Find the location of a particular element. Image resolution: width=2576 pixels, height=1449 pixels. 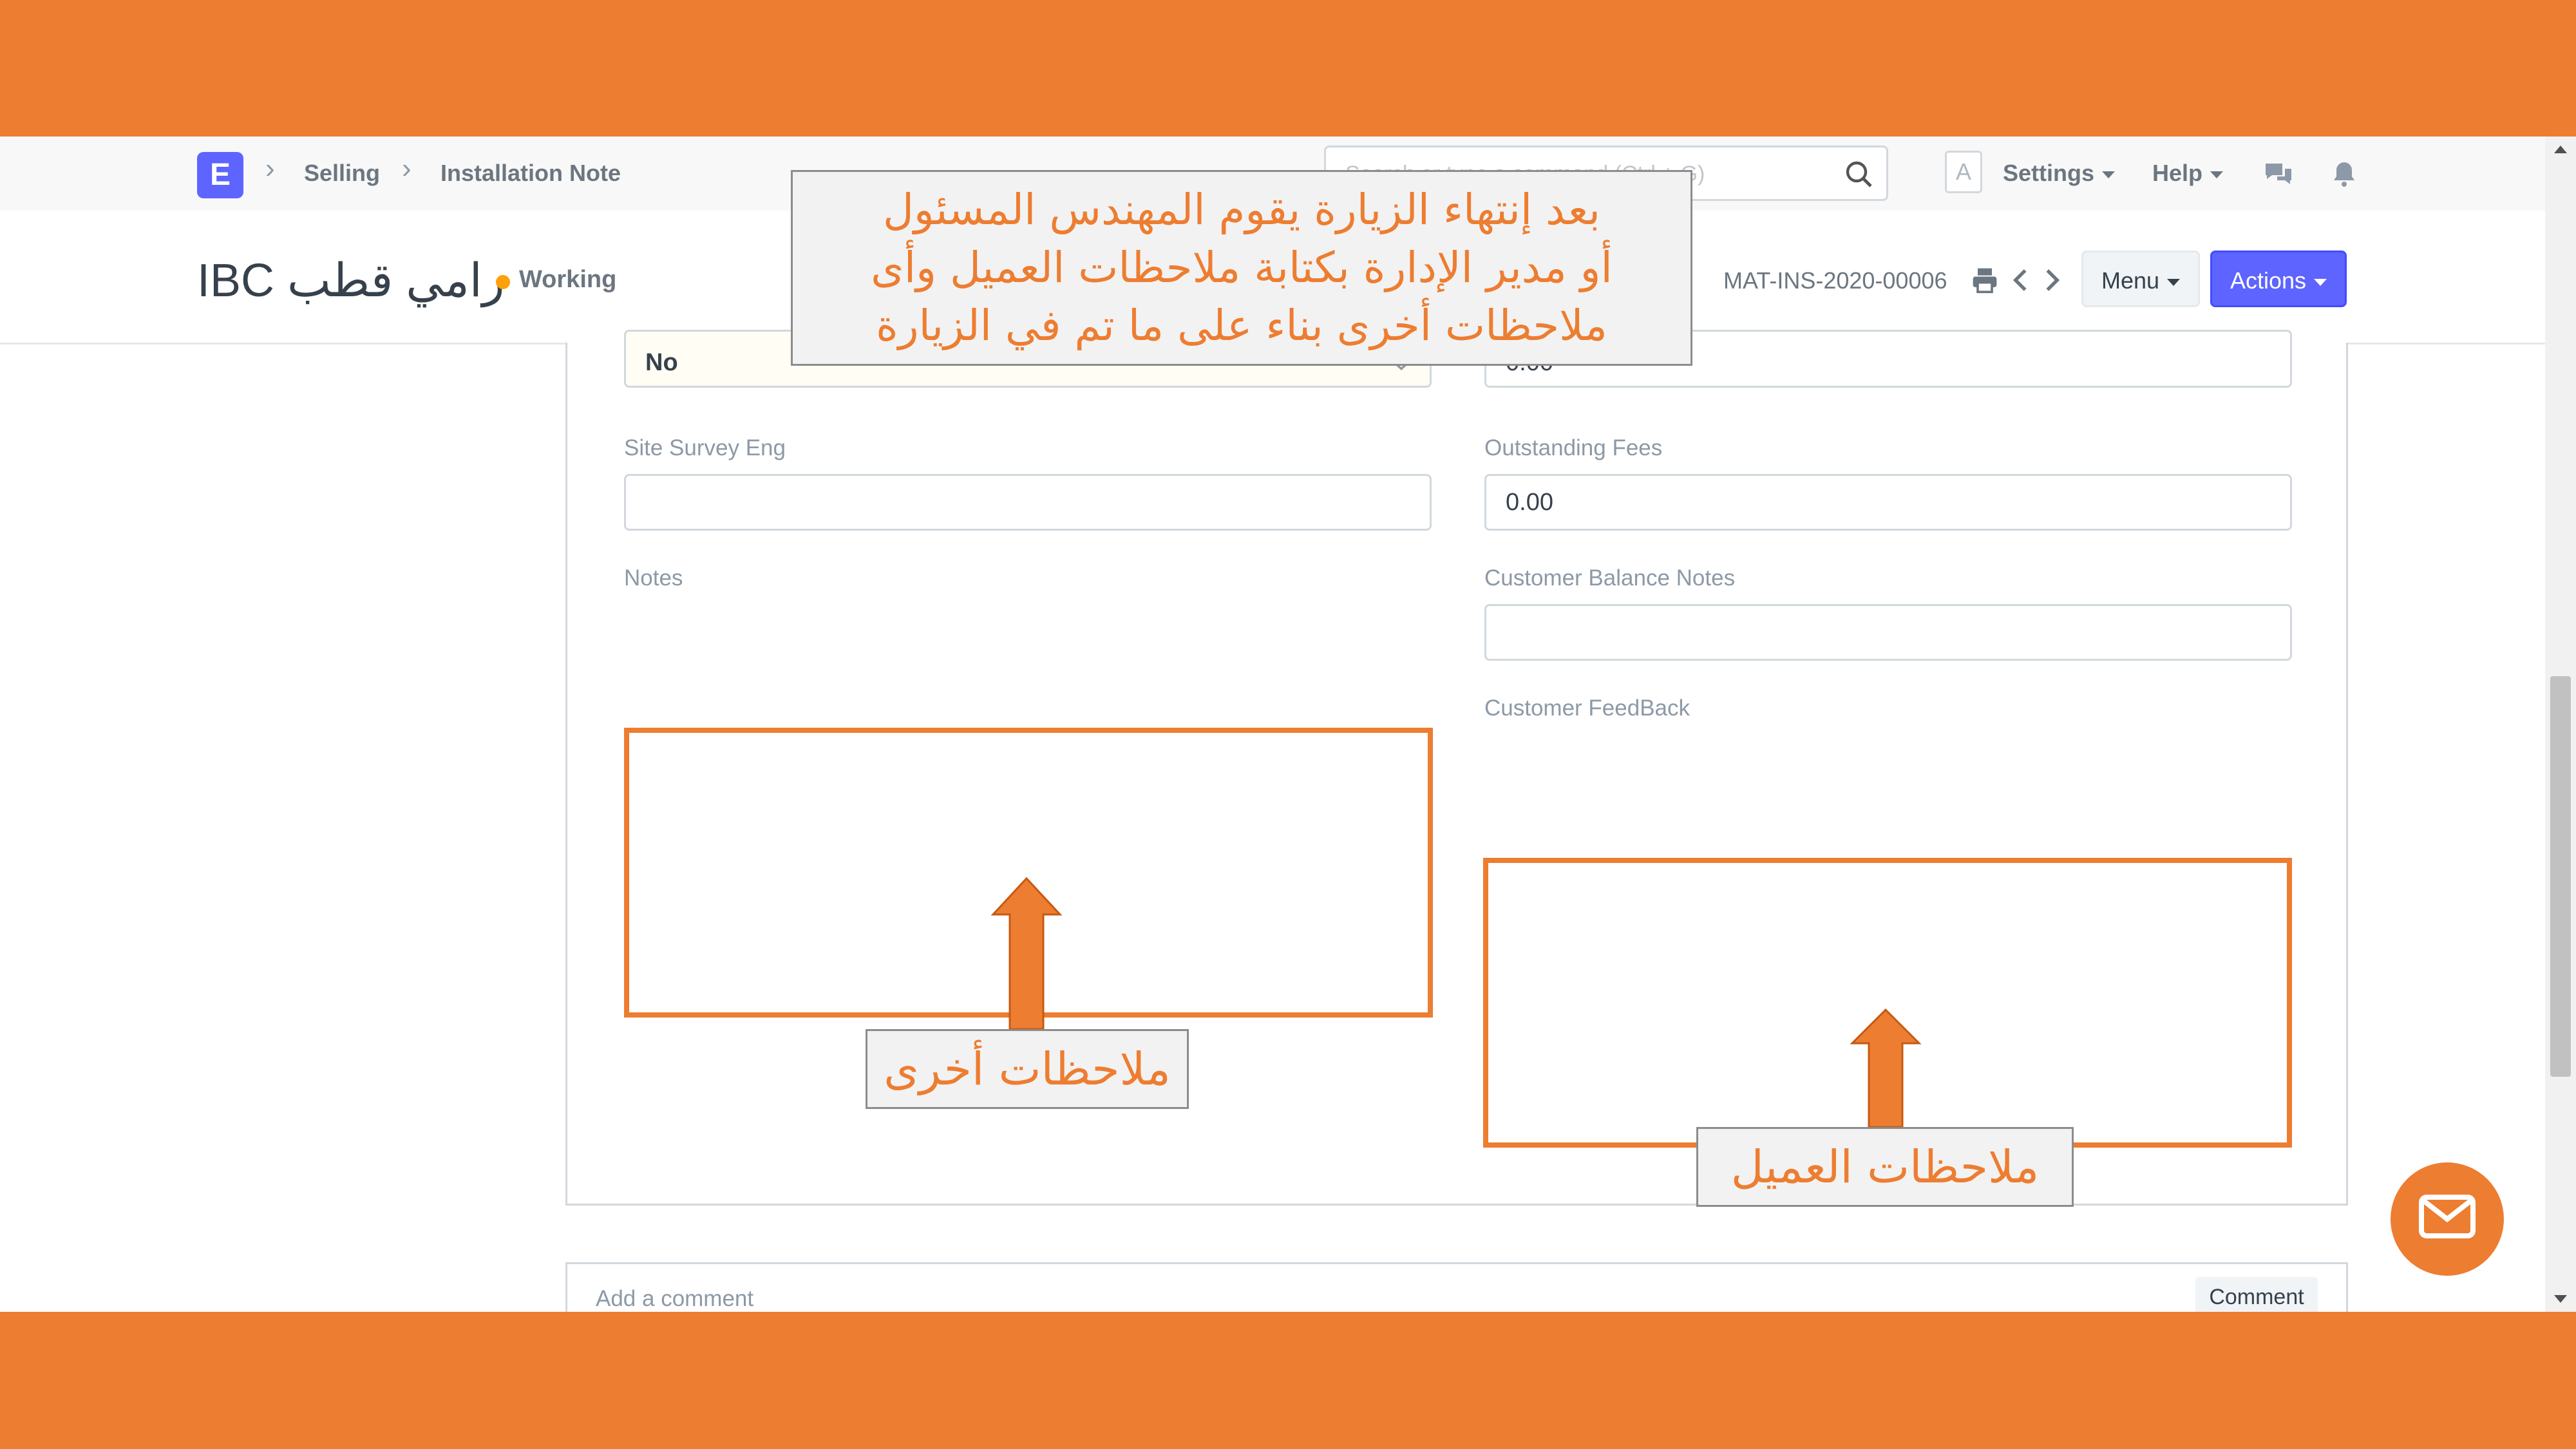

next-document-icon is located at coordinates (2052, 280).